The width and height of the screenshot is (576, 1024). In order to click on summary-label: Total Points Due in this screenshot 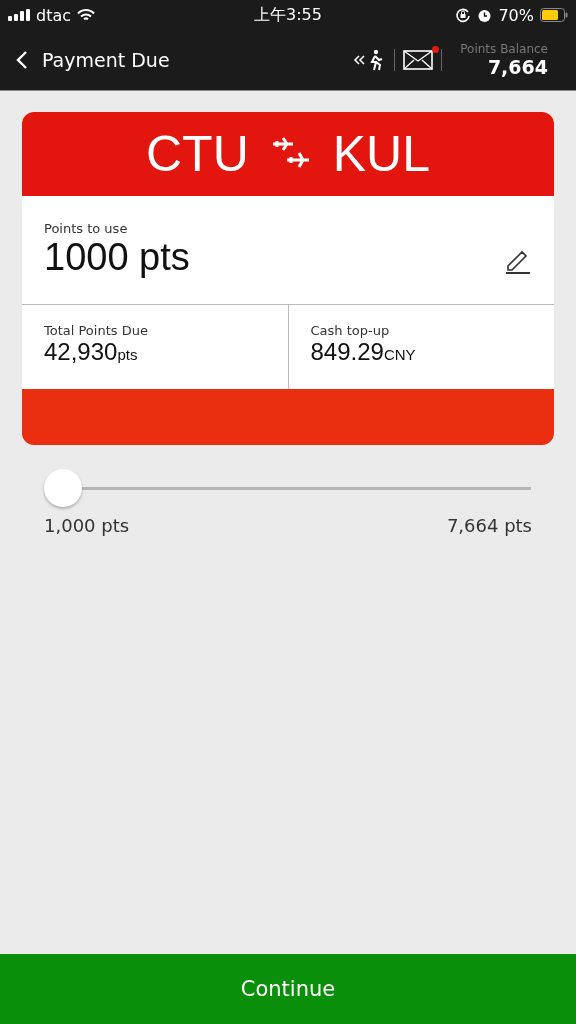, I will do `click(96, 330)`.